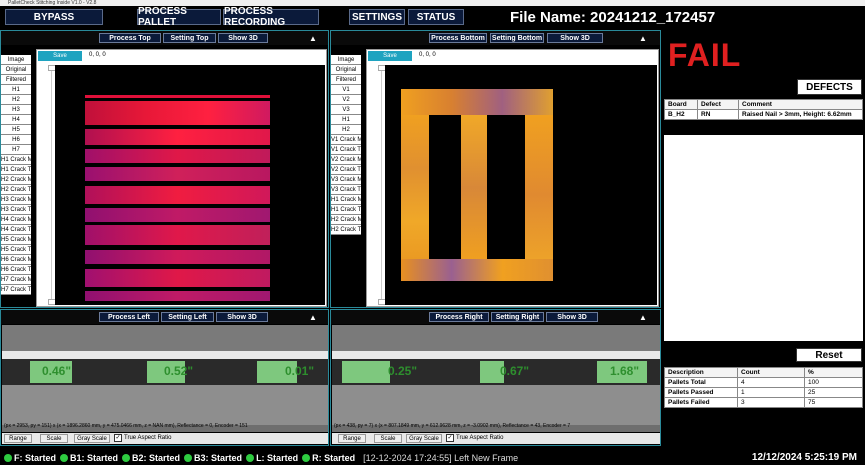 This screenshot has height=465, width=865. Describe the element at coordinates (346, 140) in the screenshot. I see `layer-item: V1 Crack M` at that location.